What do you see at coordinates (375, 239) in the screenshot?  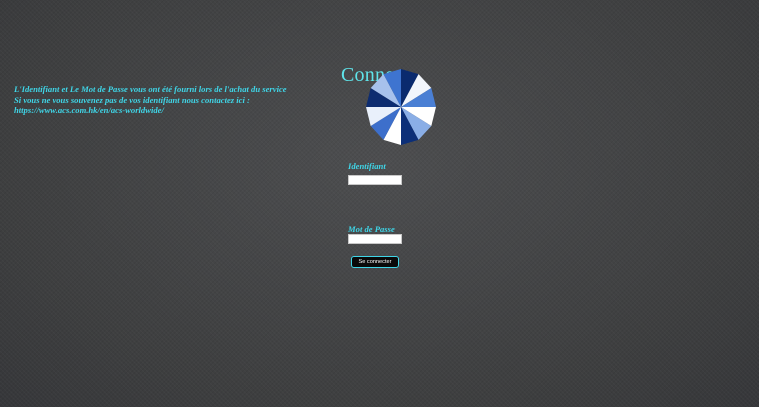 I see `password-input` at bounding box center [375, 239].